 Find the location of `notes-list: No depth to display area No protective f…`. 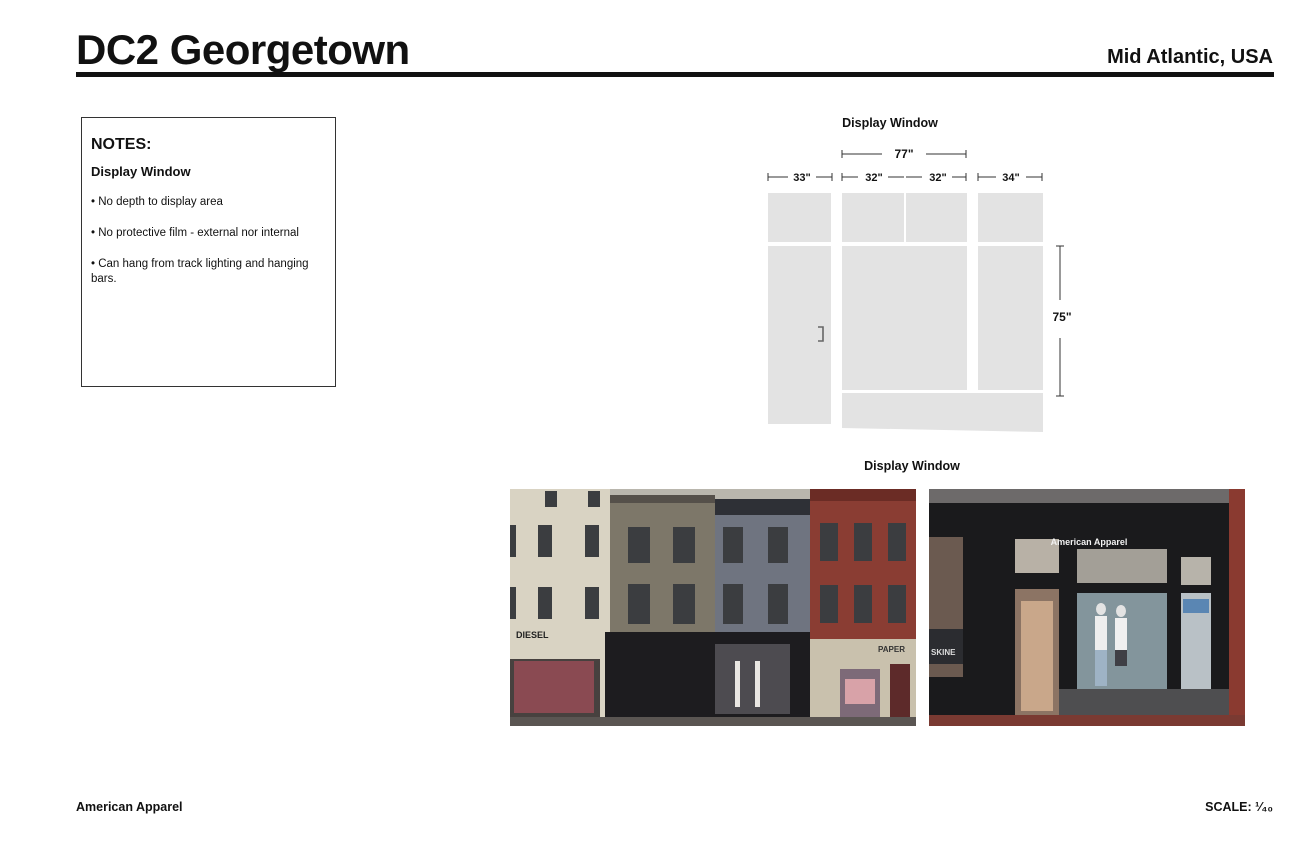

notes-list: No depth to display area No protective f… is located at coordinates (208, 241).